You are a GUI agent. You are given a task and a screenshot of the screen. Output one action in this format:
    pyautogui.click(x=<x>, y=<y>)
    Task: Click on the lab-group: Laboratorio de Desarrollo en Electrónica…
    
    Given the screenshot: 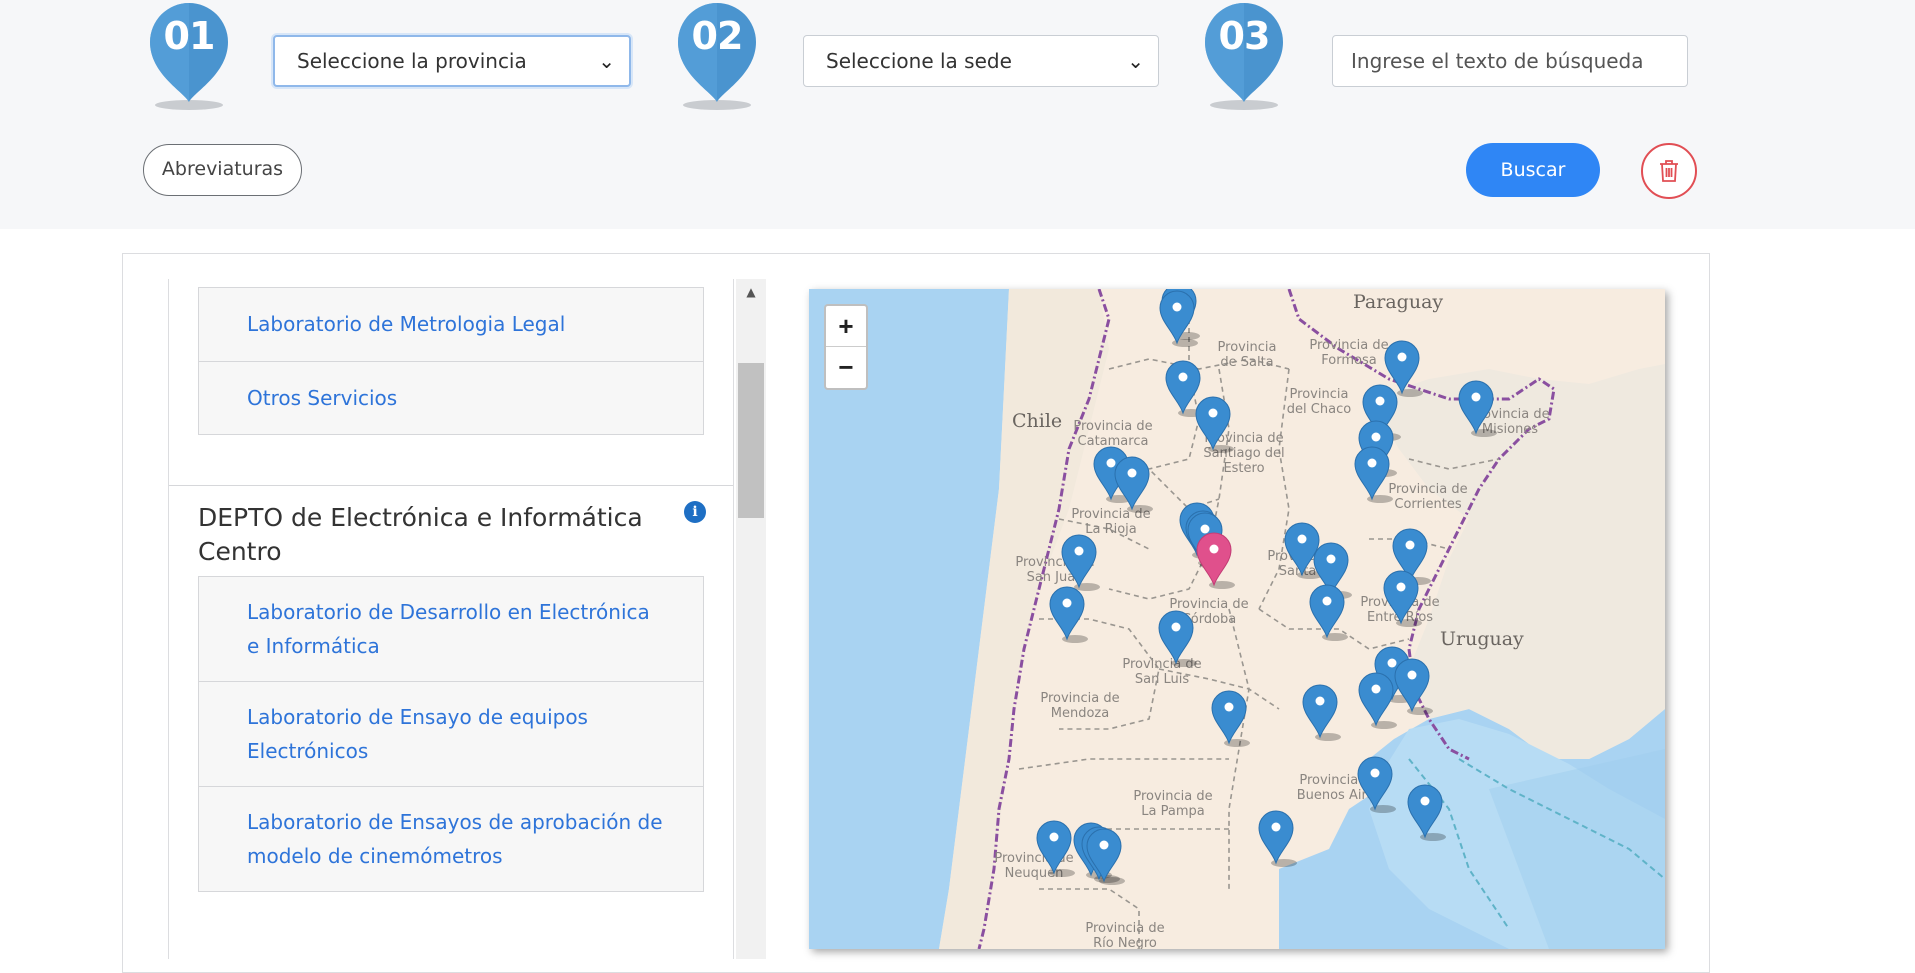 What is the action you would take?
    pyautogui.click(x=451, y=734)
    